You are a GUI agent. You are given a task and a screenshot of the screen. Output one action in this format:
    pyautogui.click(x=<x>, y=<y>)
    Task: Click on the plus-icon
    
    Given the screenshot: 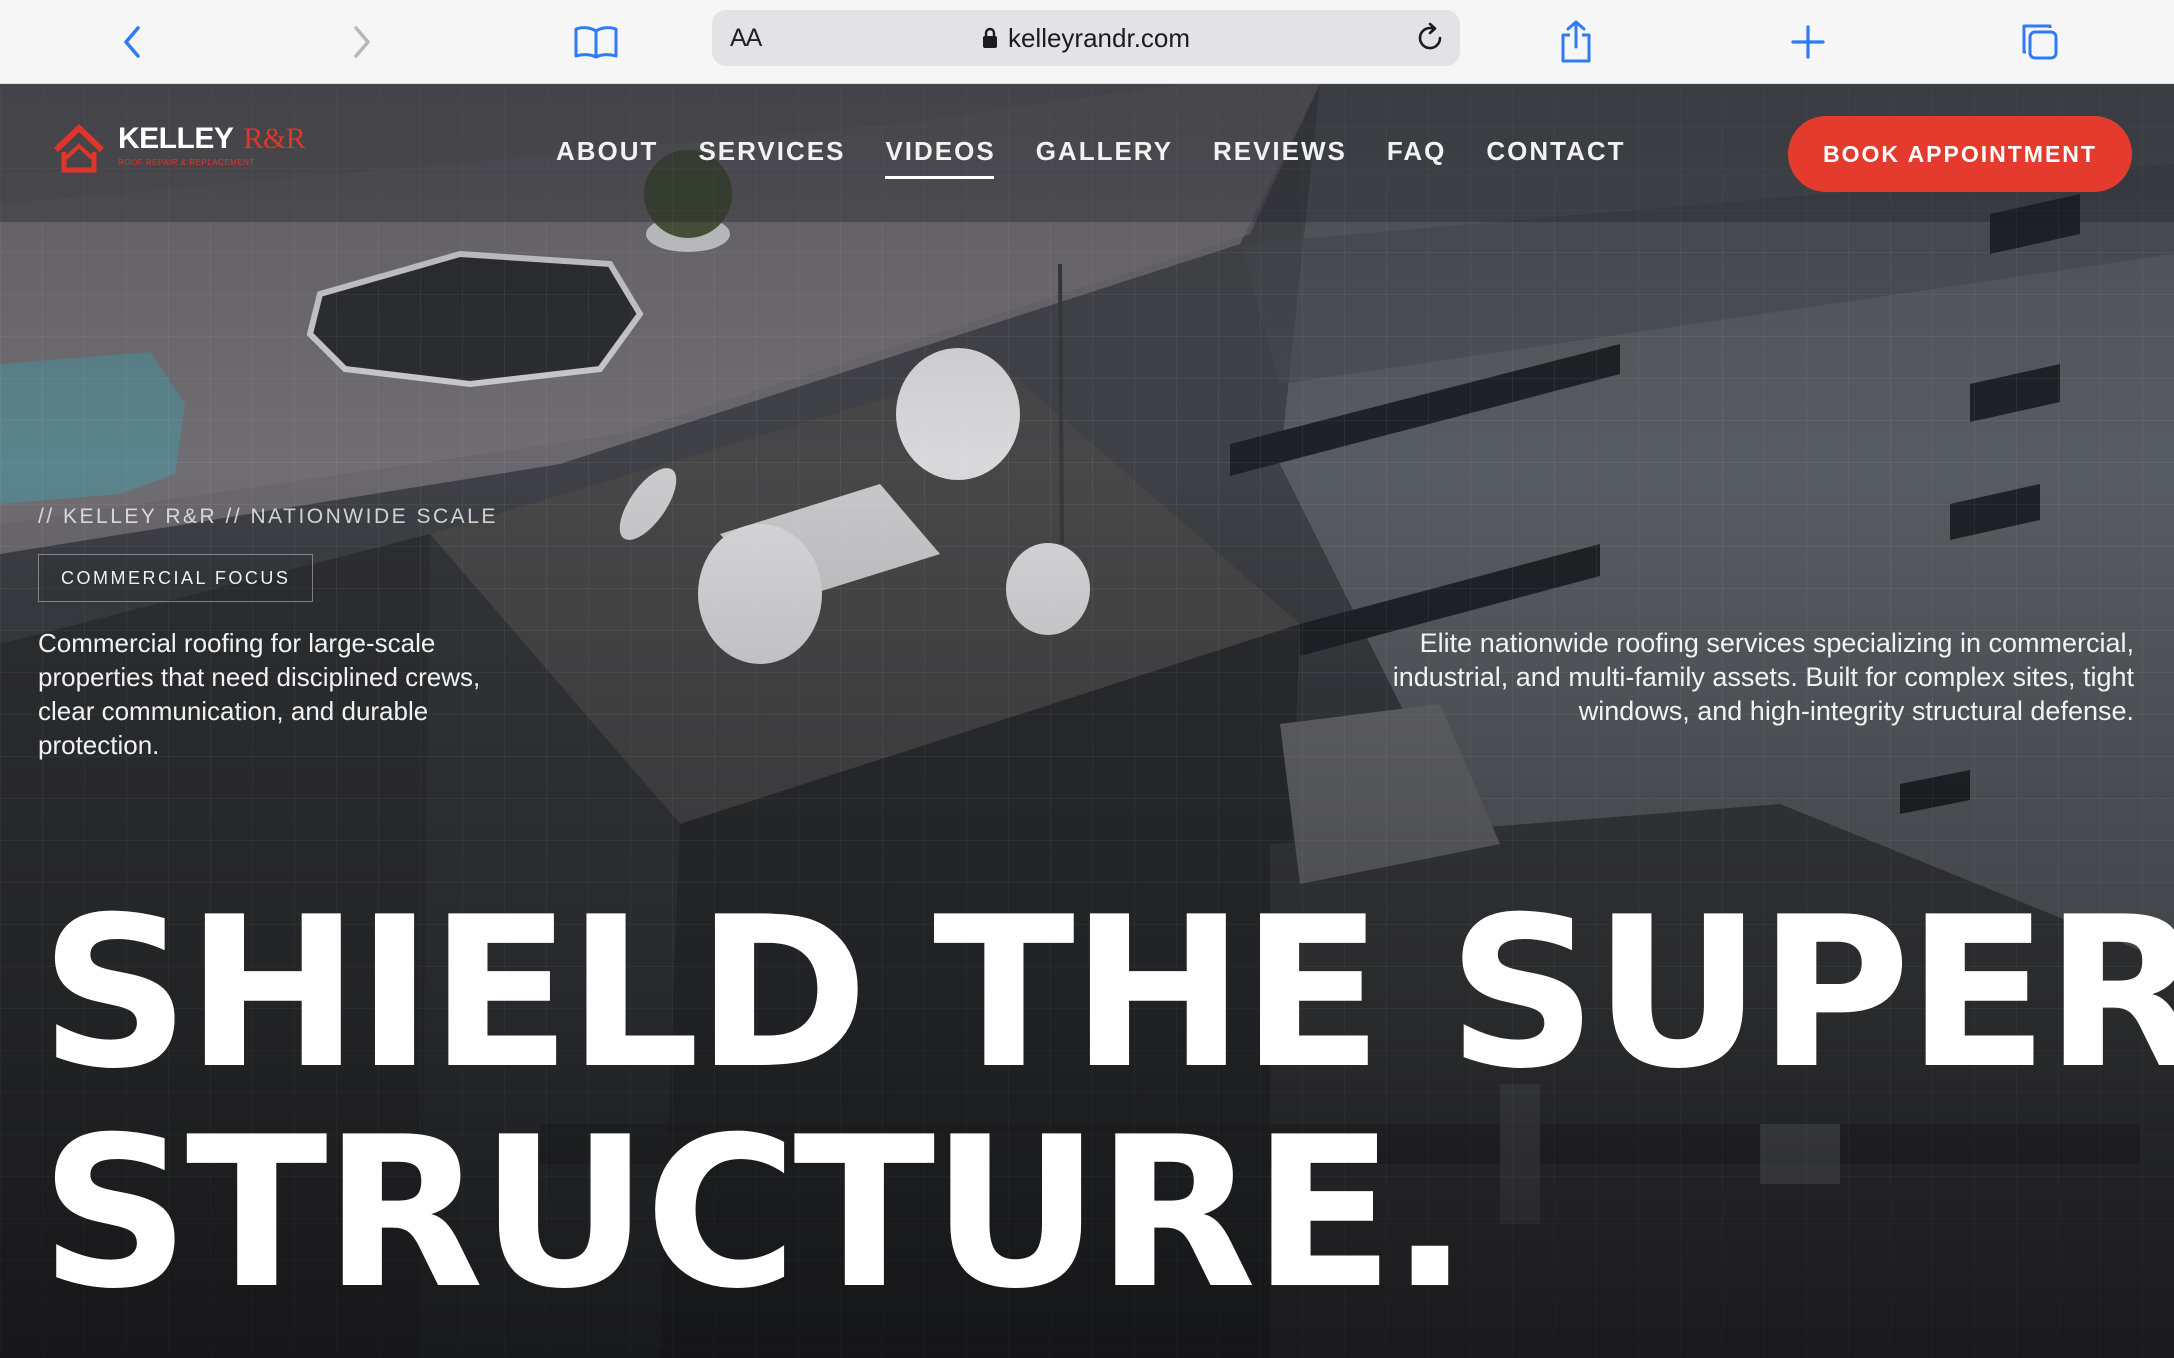 What is the action you would take?
    pyautogui.click(x=1808, y=42)
    